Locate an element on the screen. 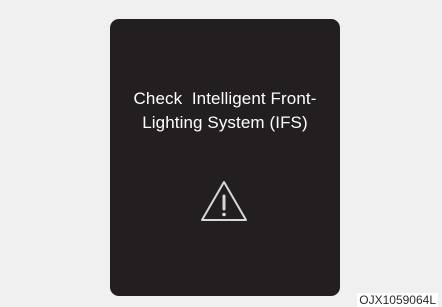 The image size is (442, 307). warning-message-line-2: Lighting System (IFS) is located at coordinates (225, 122).